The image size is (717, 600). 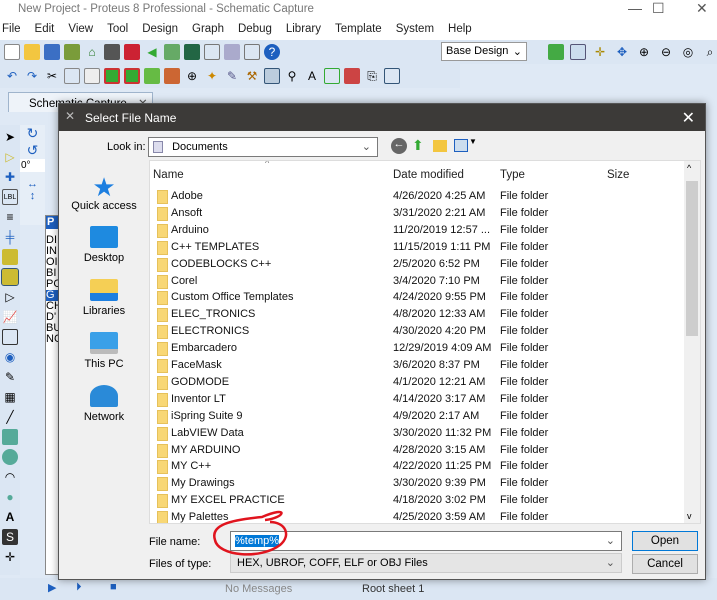 I want to click on chevron-down-icon: ⌄, so click(x=610, y=540).